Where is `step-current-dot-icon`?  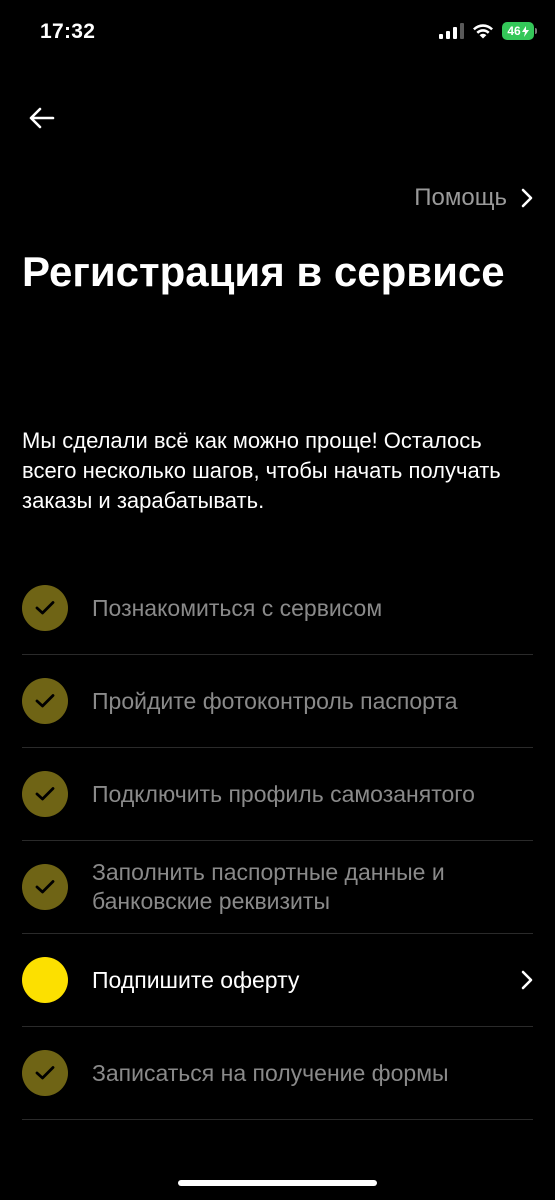 step-current-dot-icon is located at coordinates (45, 980).